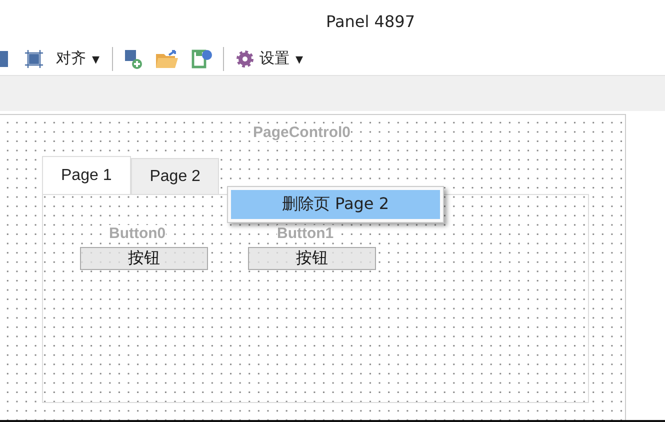 The width and height of the screenshot is (665, 422). What do you see at coordinates (201, 58) in the screenshot?
I see `save-icon` at bounding box center [201, 58].